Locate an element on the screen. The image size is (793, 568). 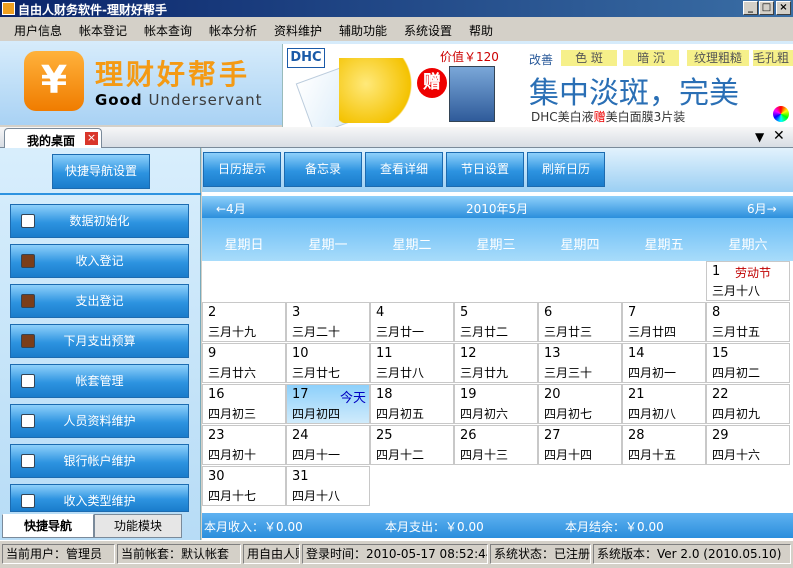
day-number: 23 is located at coordinates (216, 435).